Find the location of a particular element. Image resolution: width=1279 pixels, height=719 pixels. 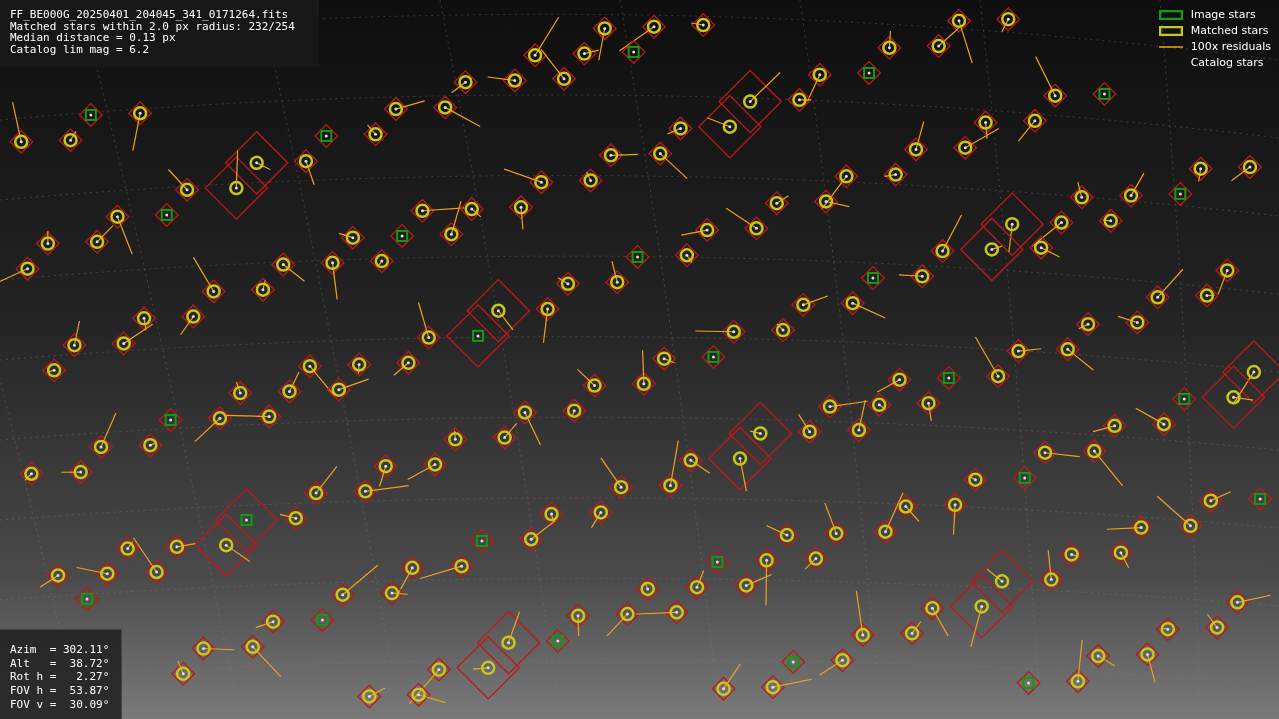

legend-label: 100x residuals is located at coordinates (1230, 46).